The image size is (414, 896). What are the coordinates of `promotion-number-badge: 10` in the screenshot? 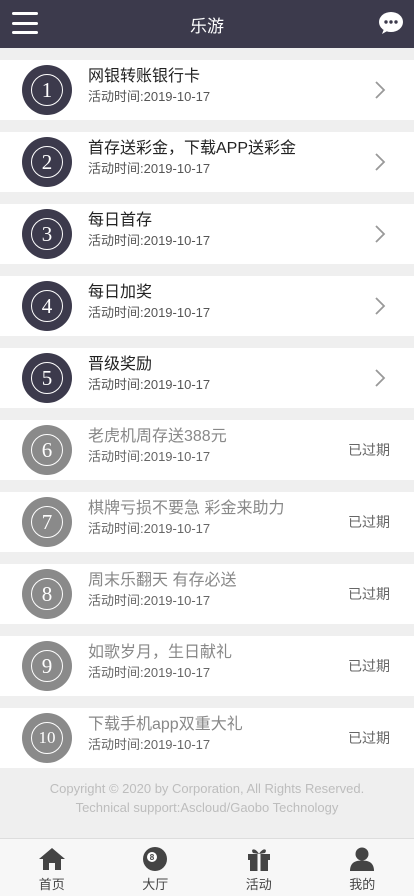 It's located at (47, 738).